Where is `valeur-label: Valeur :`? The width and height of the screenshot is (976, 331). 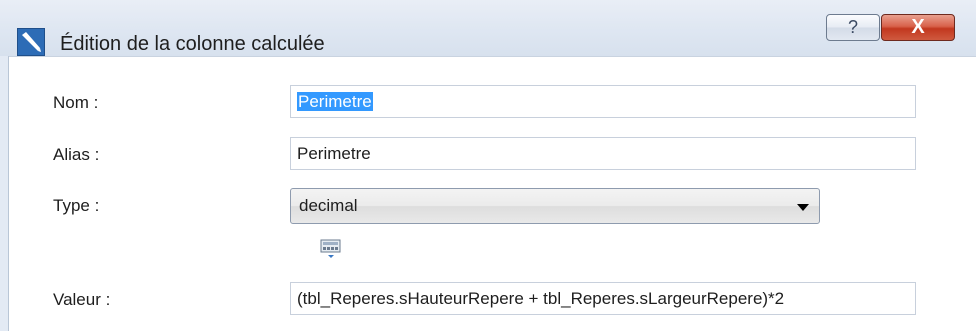 valeur-label: Valeur : is located at coordinates (82, 299).